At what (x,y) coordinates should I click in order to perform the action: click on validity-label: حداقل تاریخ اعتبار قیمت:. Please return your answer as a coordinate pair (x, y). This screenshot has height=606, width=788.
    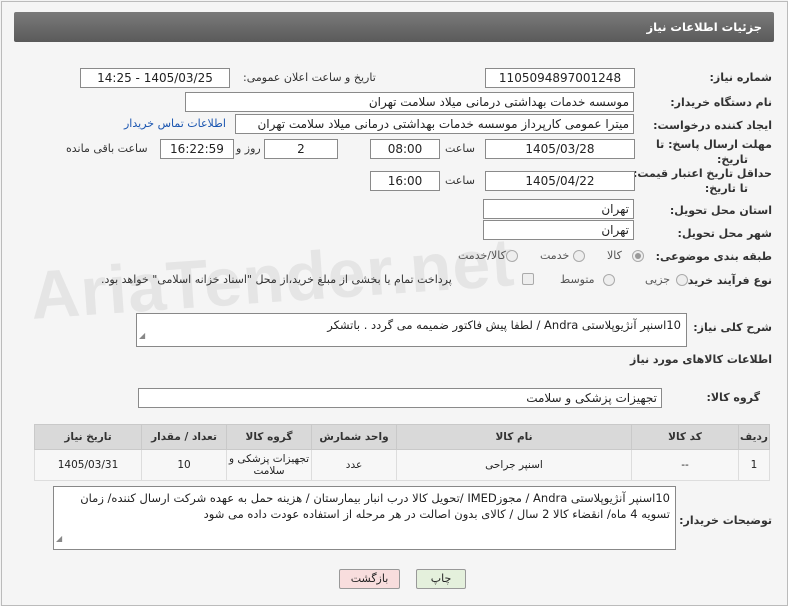
    Looking at the image, I should click on (702, 173).